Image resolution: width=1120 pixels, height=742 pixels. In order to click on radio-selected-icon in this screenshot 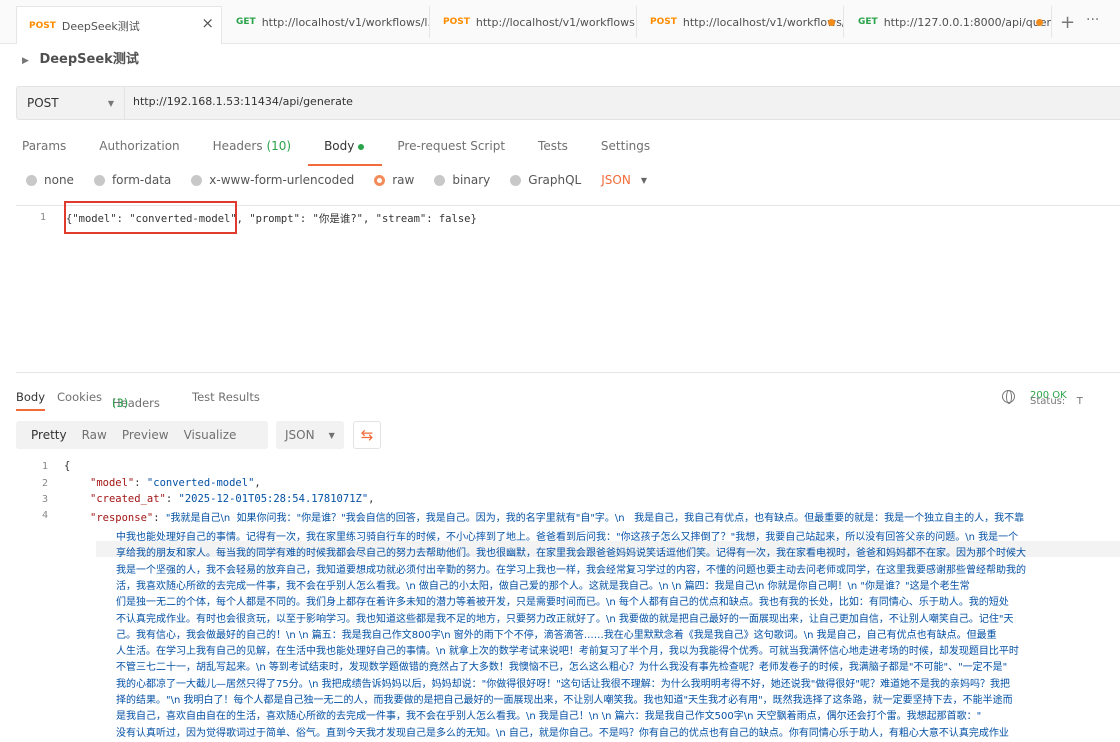, I will do `click(380, 180)`.